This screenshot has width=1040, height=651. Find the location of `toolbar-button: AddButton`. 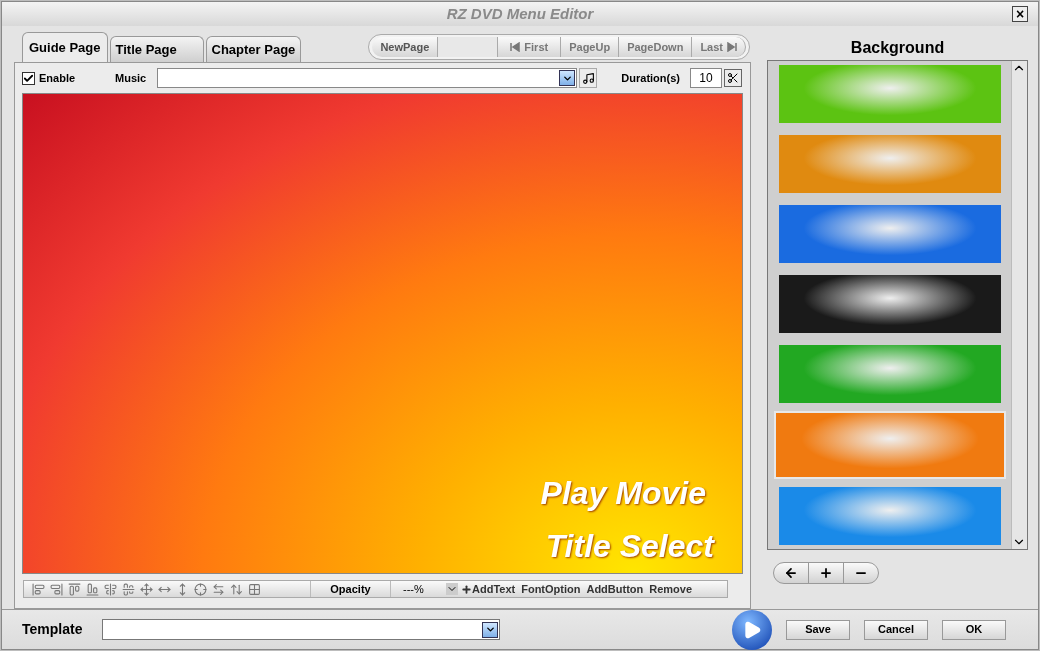

toolbar-button: AddButton is located at coordinates (615, 589).